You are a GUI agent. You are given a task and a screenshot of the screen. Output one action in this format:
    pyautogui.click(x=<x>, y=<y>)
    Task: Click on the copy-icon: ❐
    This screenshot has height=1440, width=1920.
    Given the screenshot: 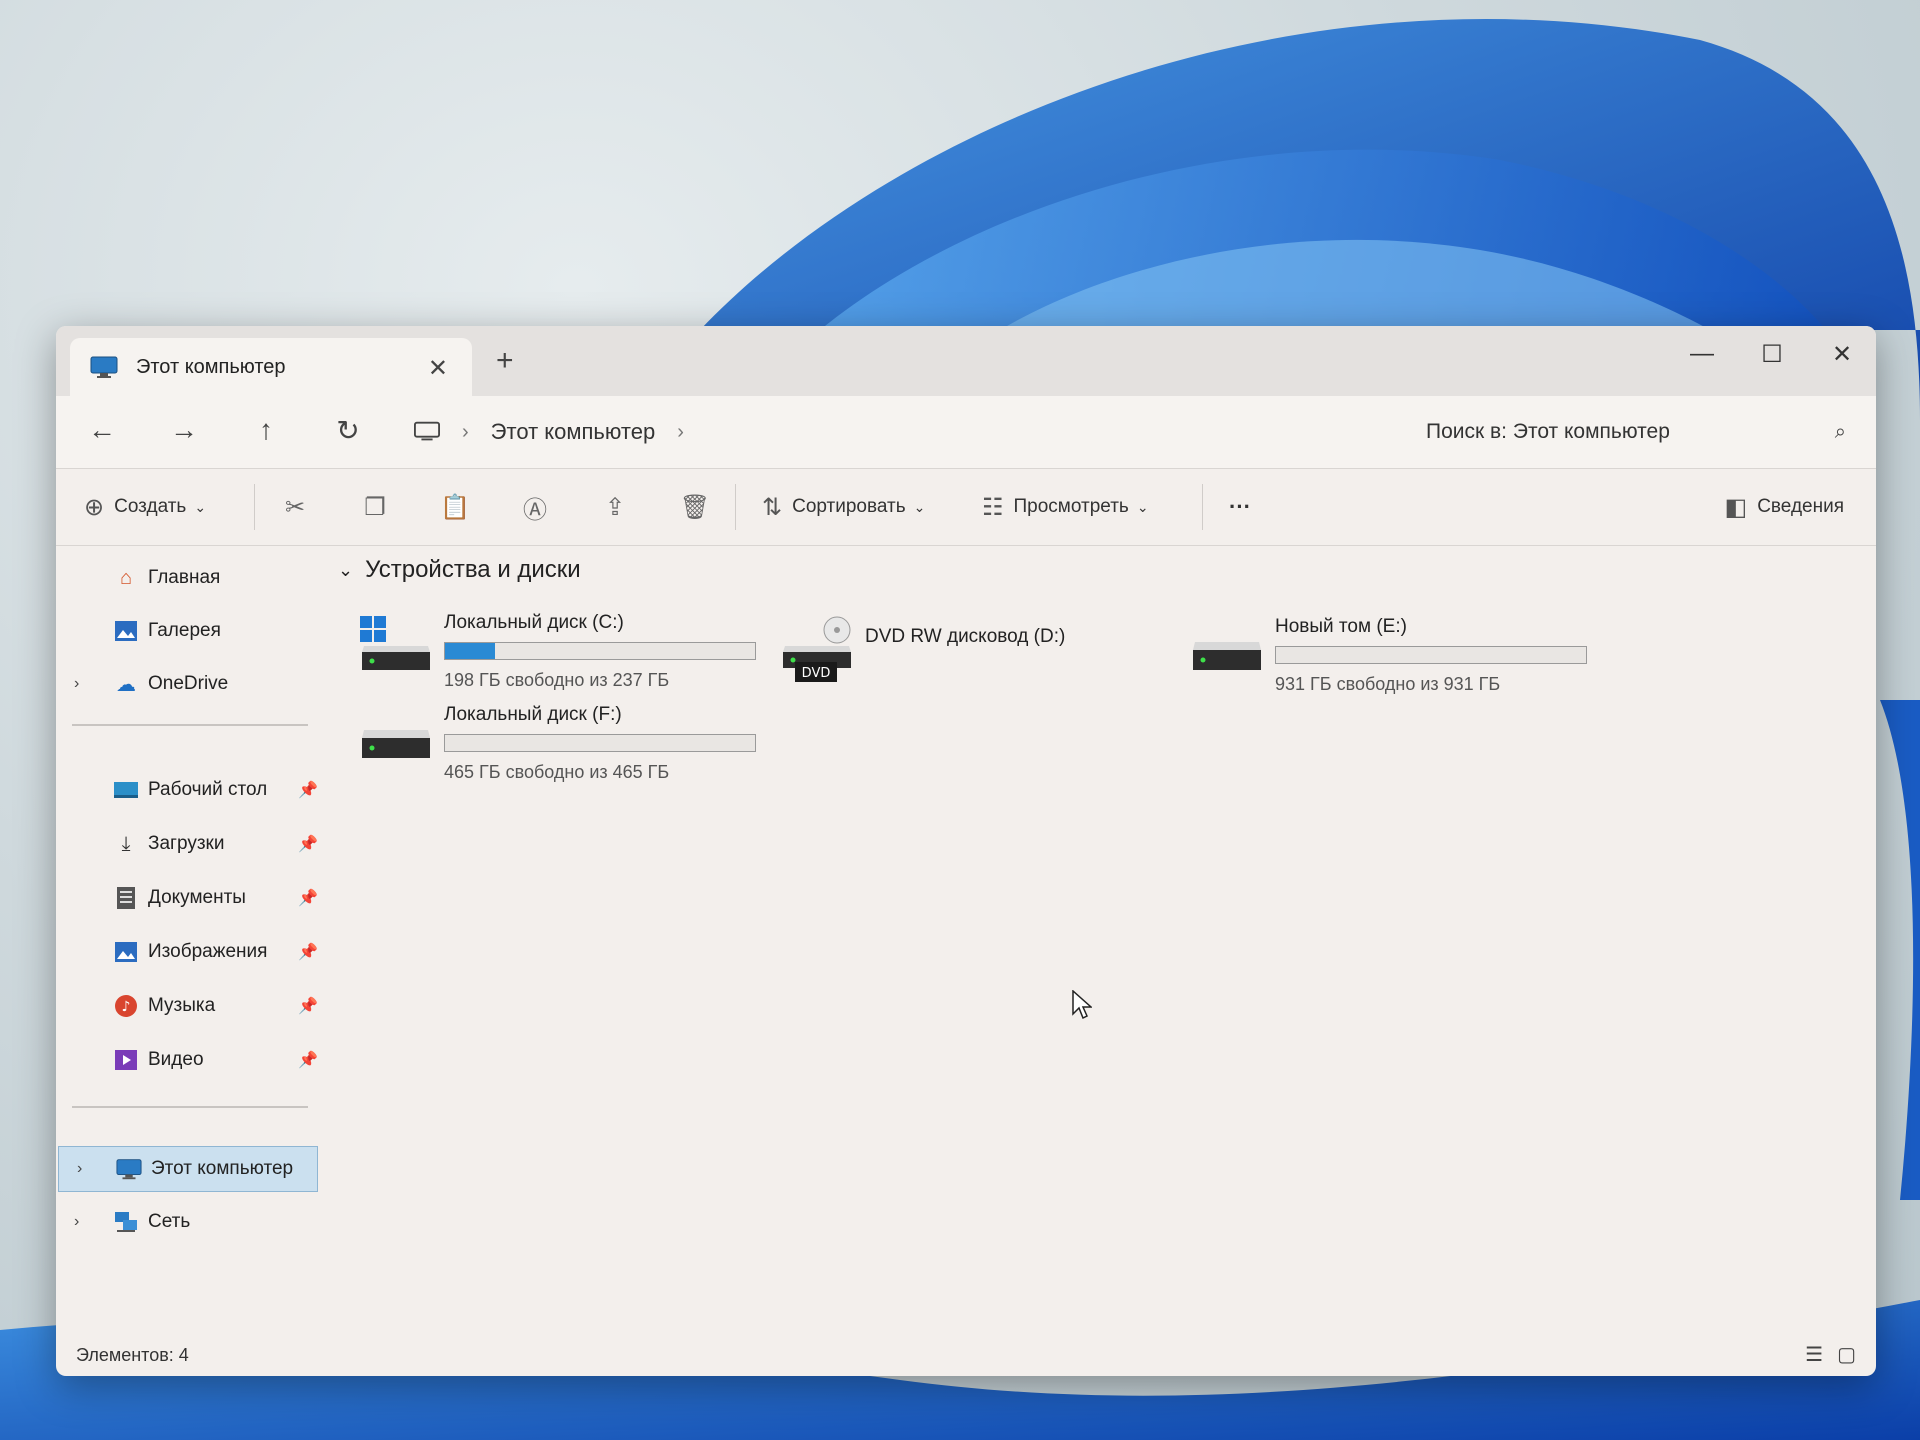 What is the action you would take?
    pyautogui.click(x=375, y=507)
    